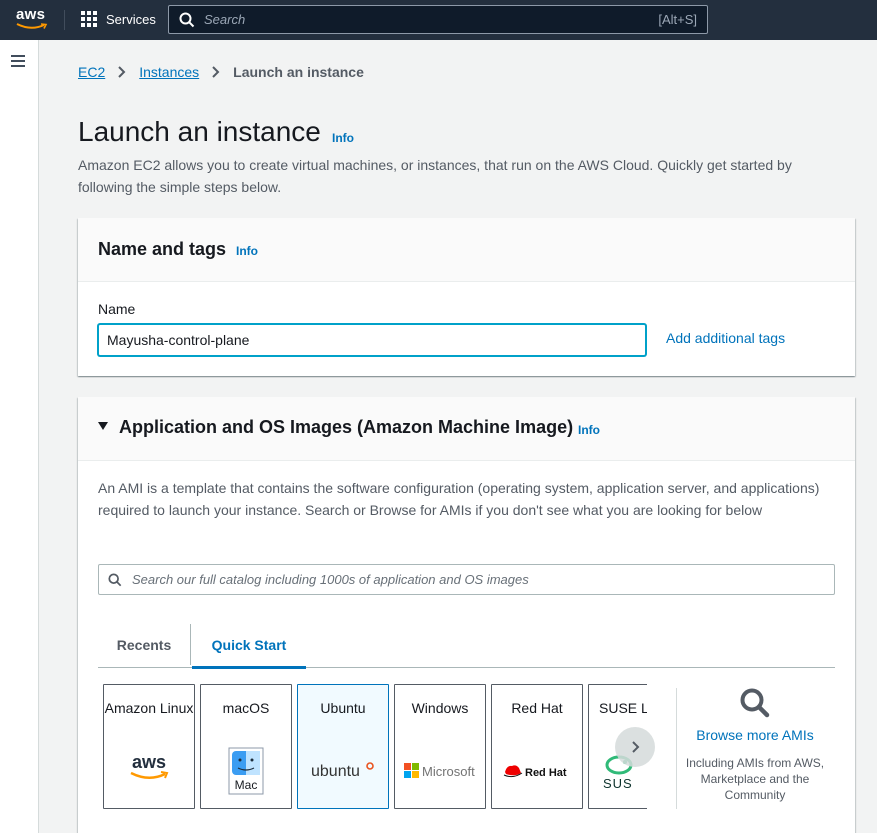  What do you see at coordinates (466, 250) in the screenshot?
I see `name-and-tags-header: Name and tags Info` at bounding box center [466, 250].